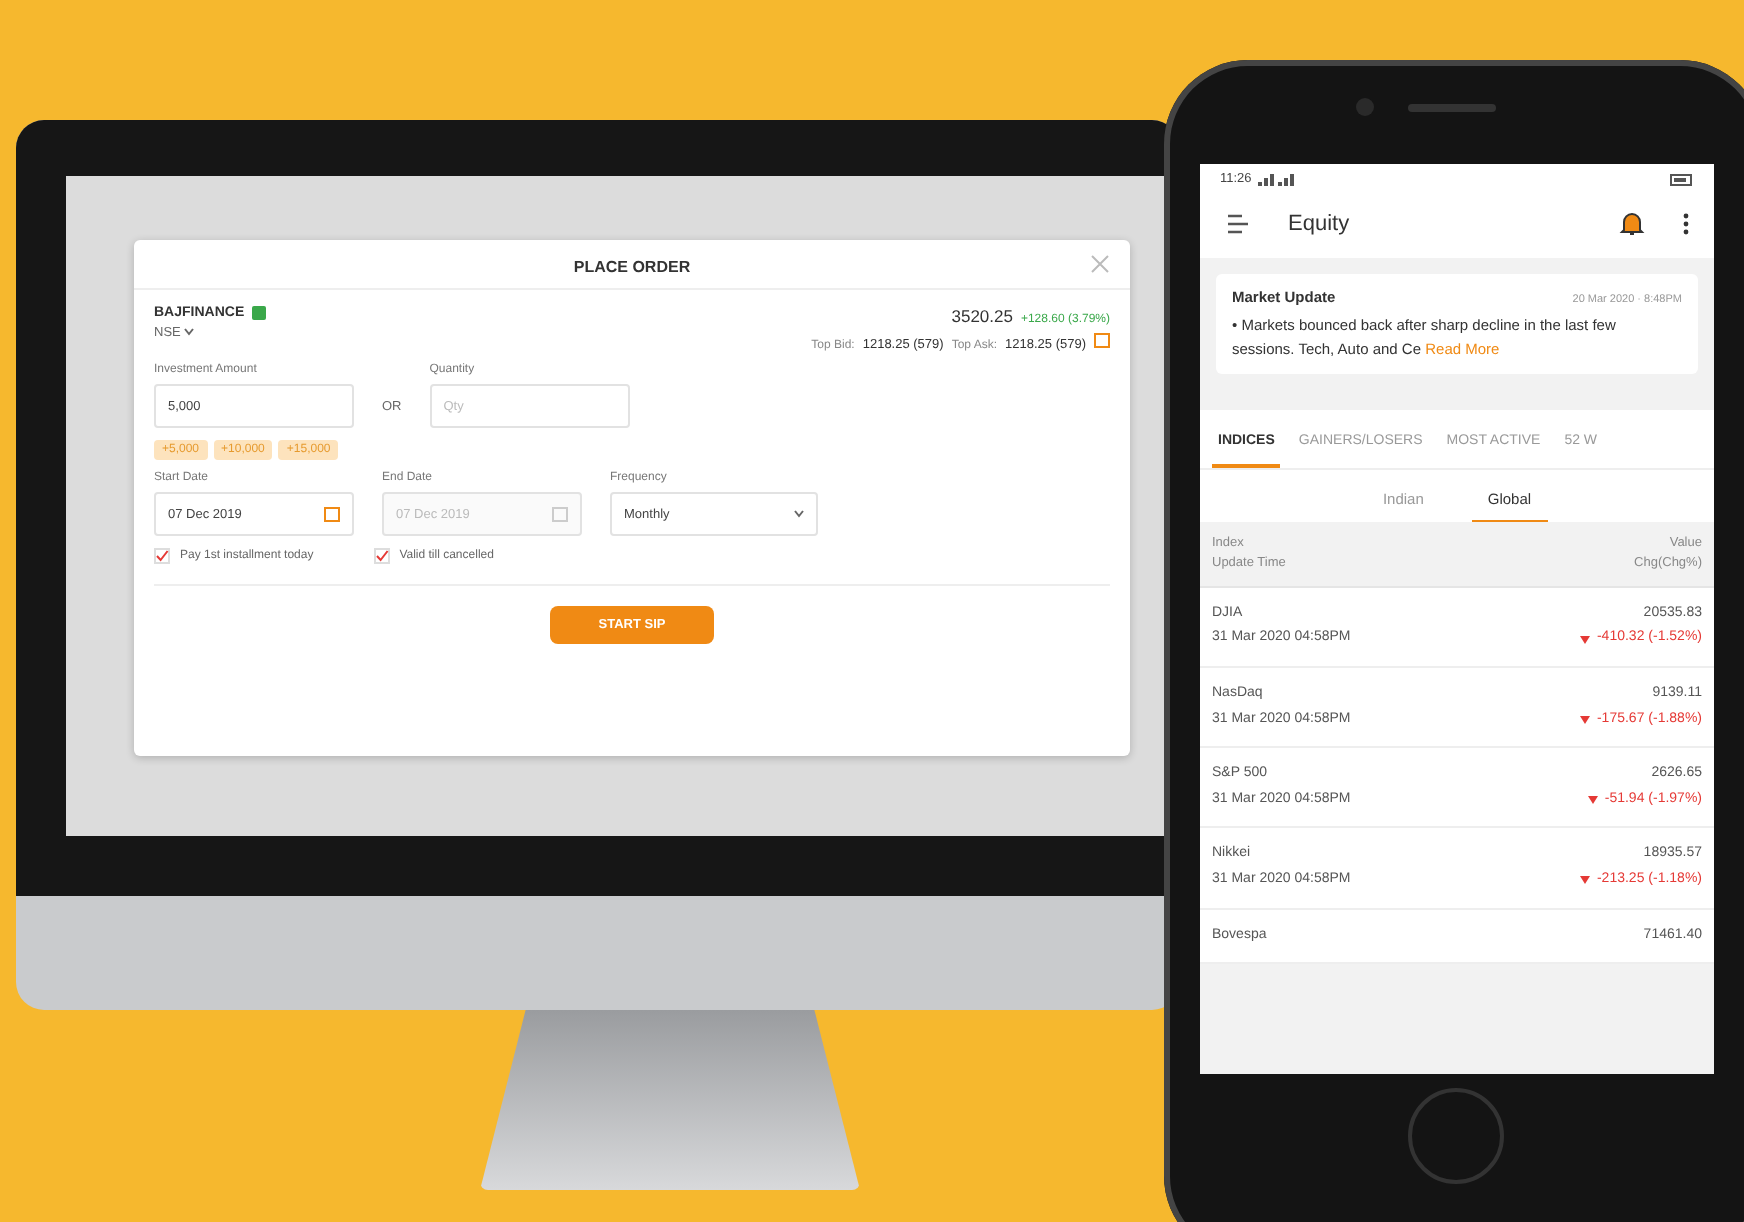 The image size is (1744, 1222). Describe the element at coordinates (1320, 224) in the screenshot. I see `screen-title: Equity` at that location.